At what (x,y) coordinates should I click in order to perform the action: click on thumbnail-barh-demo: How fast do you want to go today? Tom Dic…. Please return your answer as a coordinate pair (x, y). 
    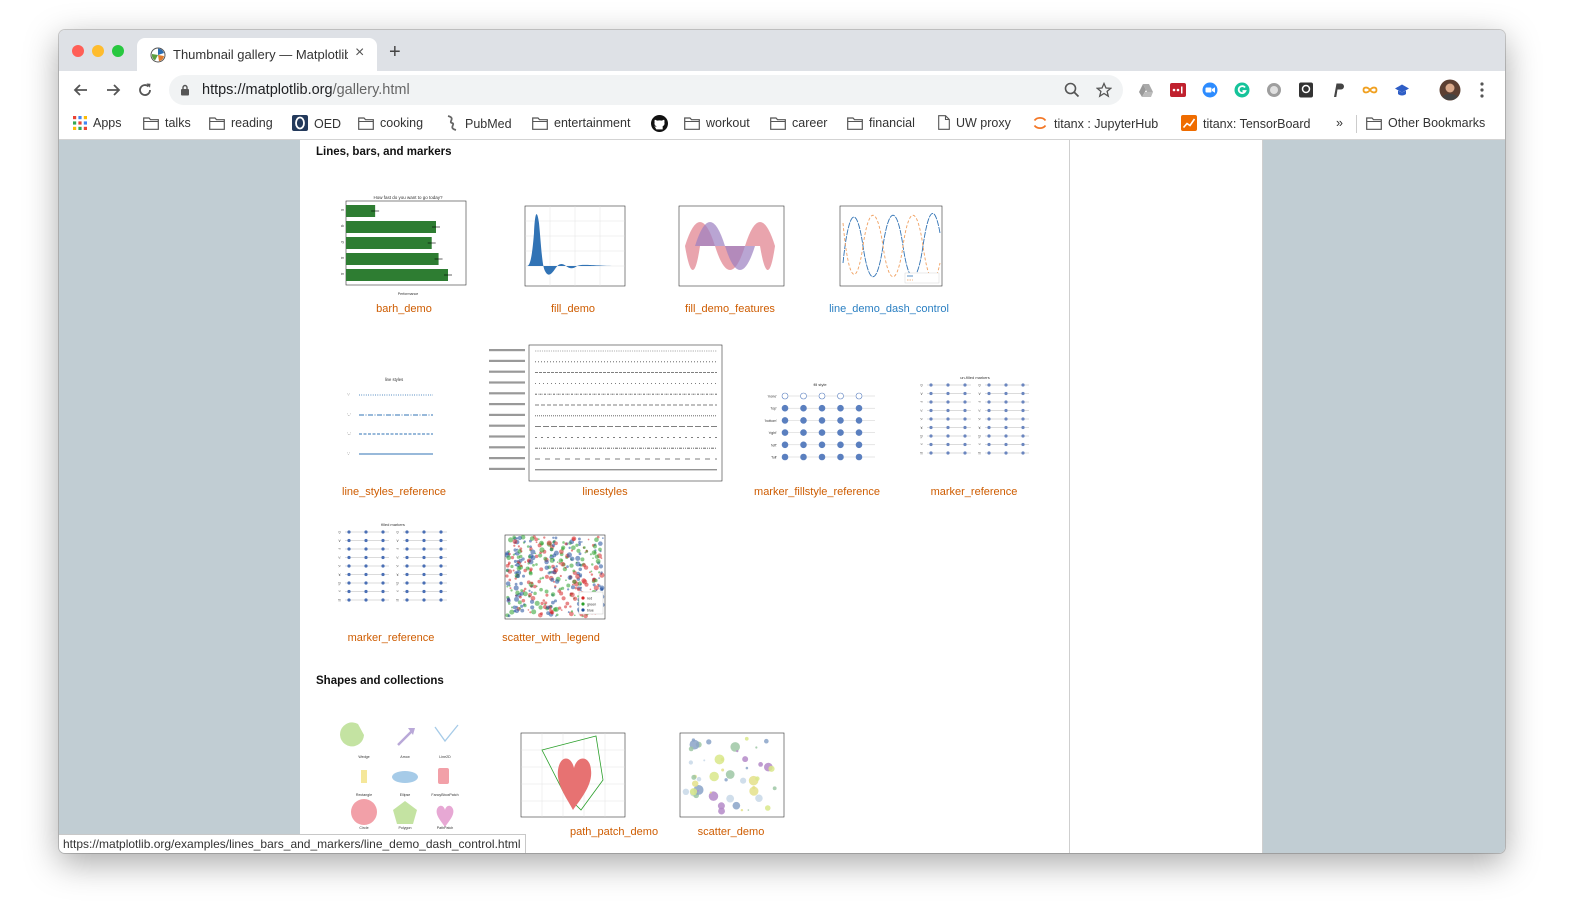
    Looking at the image, I should click on (404, 245).